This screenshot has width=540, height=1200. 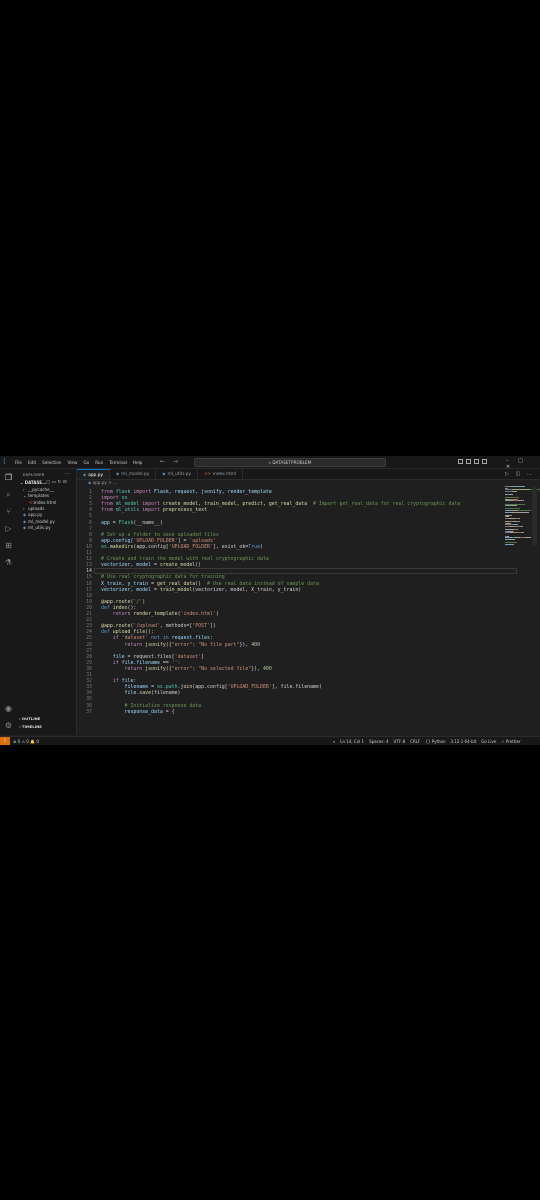 What do you see at coordinates (8, 562) in the screenshot?
I see `testing-icon: ⚗` at bounding box center [8, 562].